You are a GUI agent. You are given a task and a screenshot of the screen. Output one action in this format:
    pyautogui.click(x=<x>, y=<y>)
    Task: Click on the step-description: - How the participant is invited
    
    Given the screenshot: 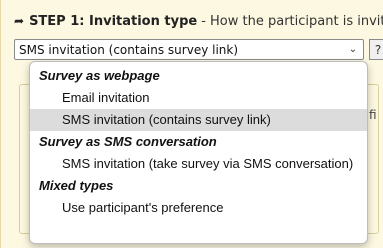 What is the action you would take?
    pyautogui.click(x=292, y=21)
    